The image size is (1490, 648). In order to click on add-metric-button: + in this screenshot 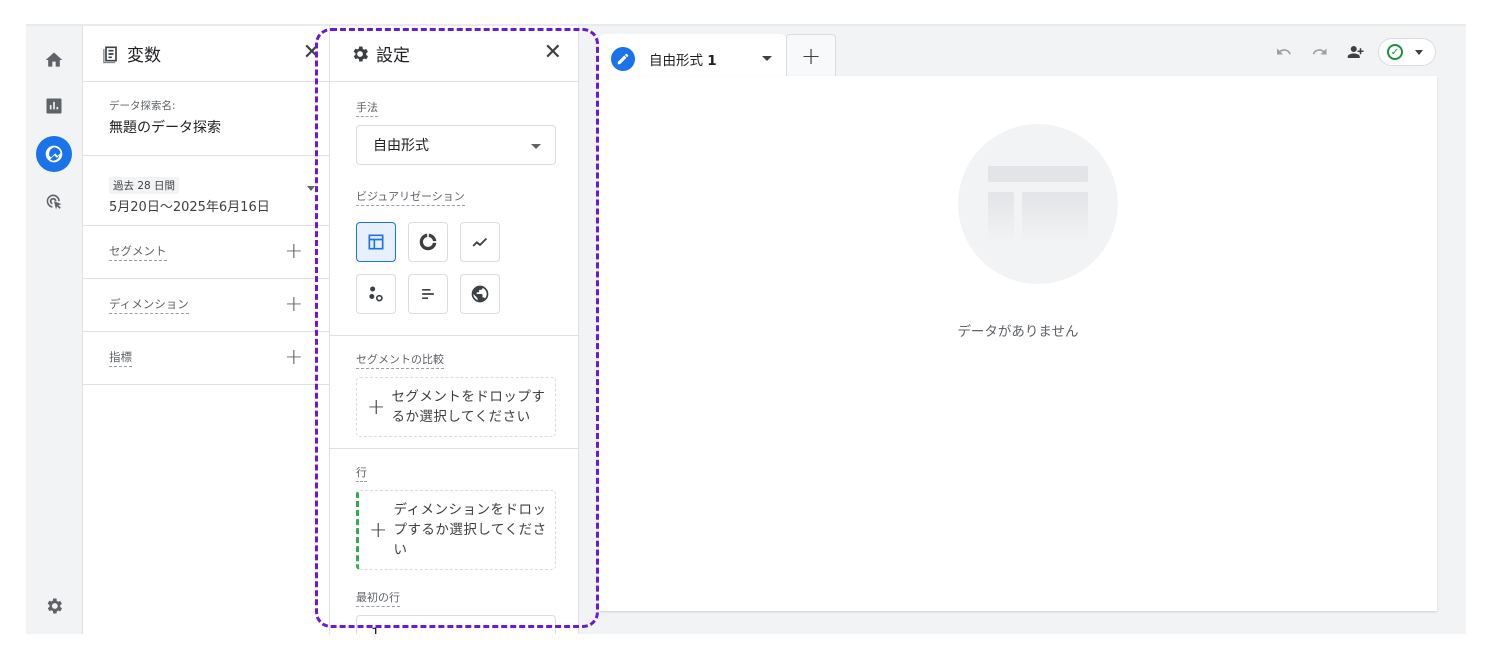, I will do `click(294, 358)`.